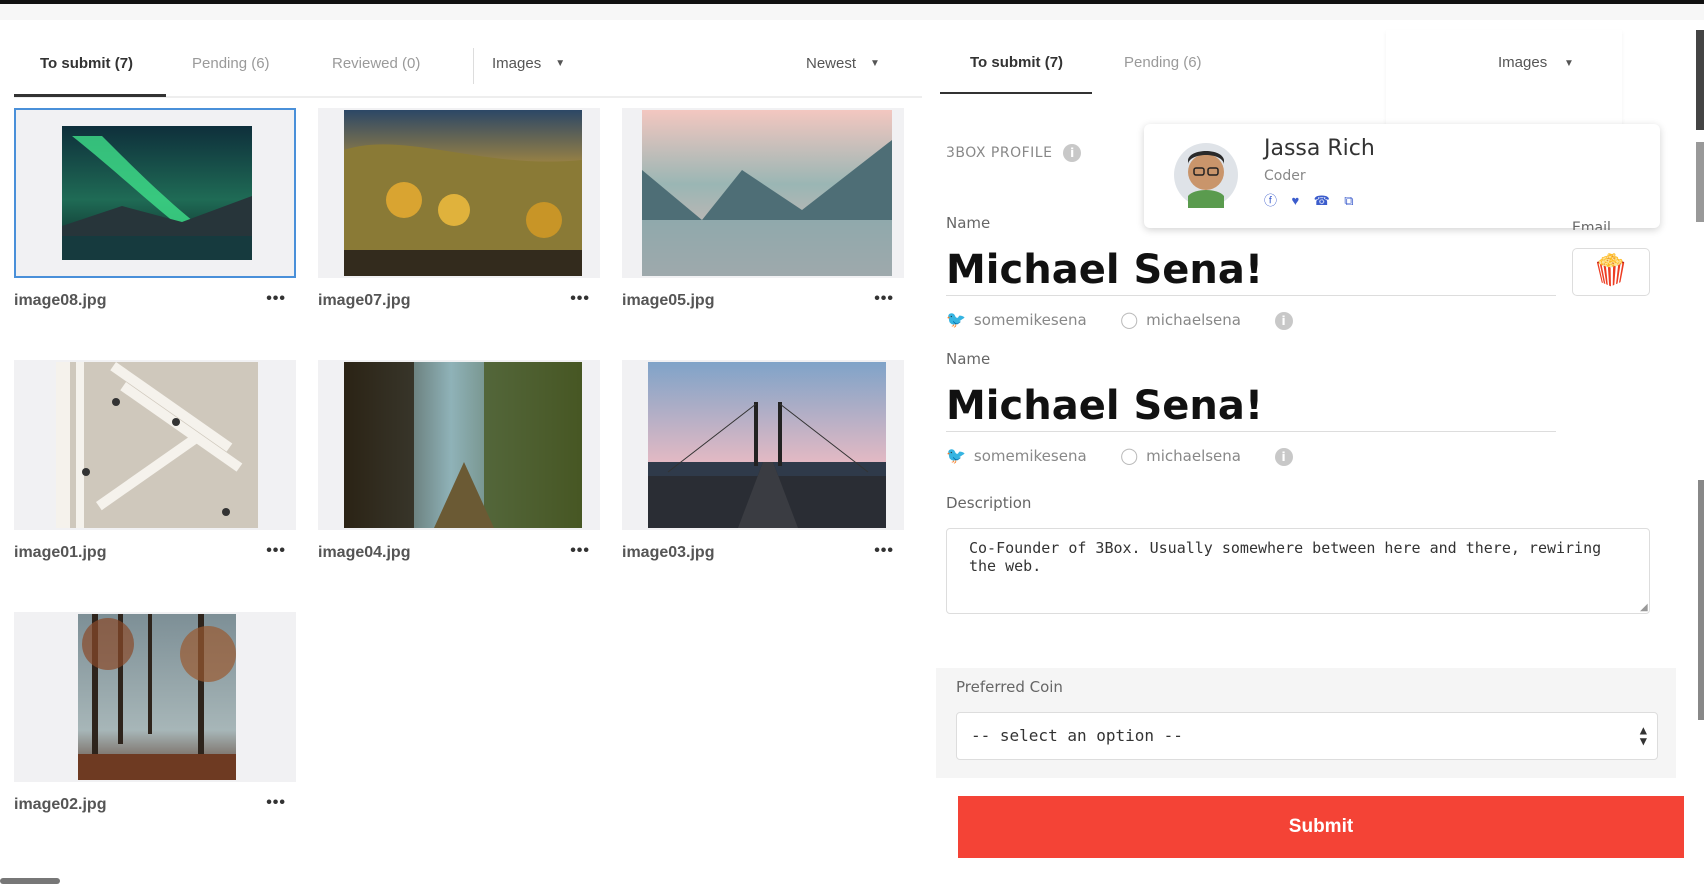 Image resolution: width=1704 pixels, height=884 pixels. Describe the element at coordinates (463, 193) in the screenshot. I see `autumn-hills-image` at that location.